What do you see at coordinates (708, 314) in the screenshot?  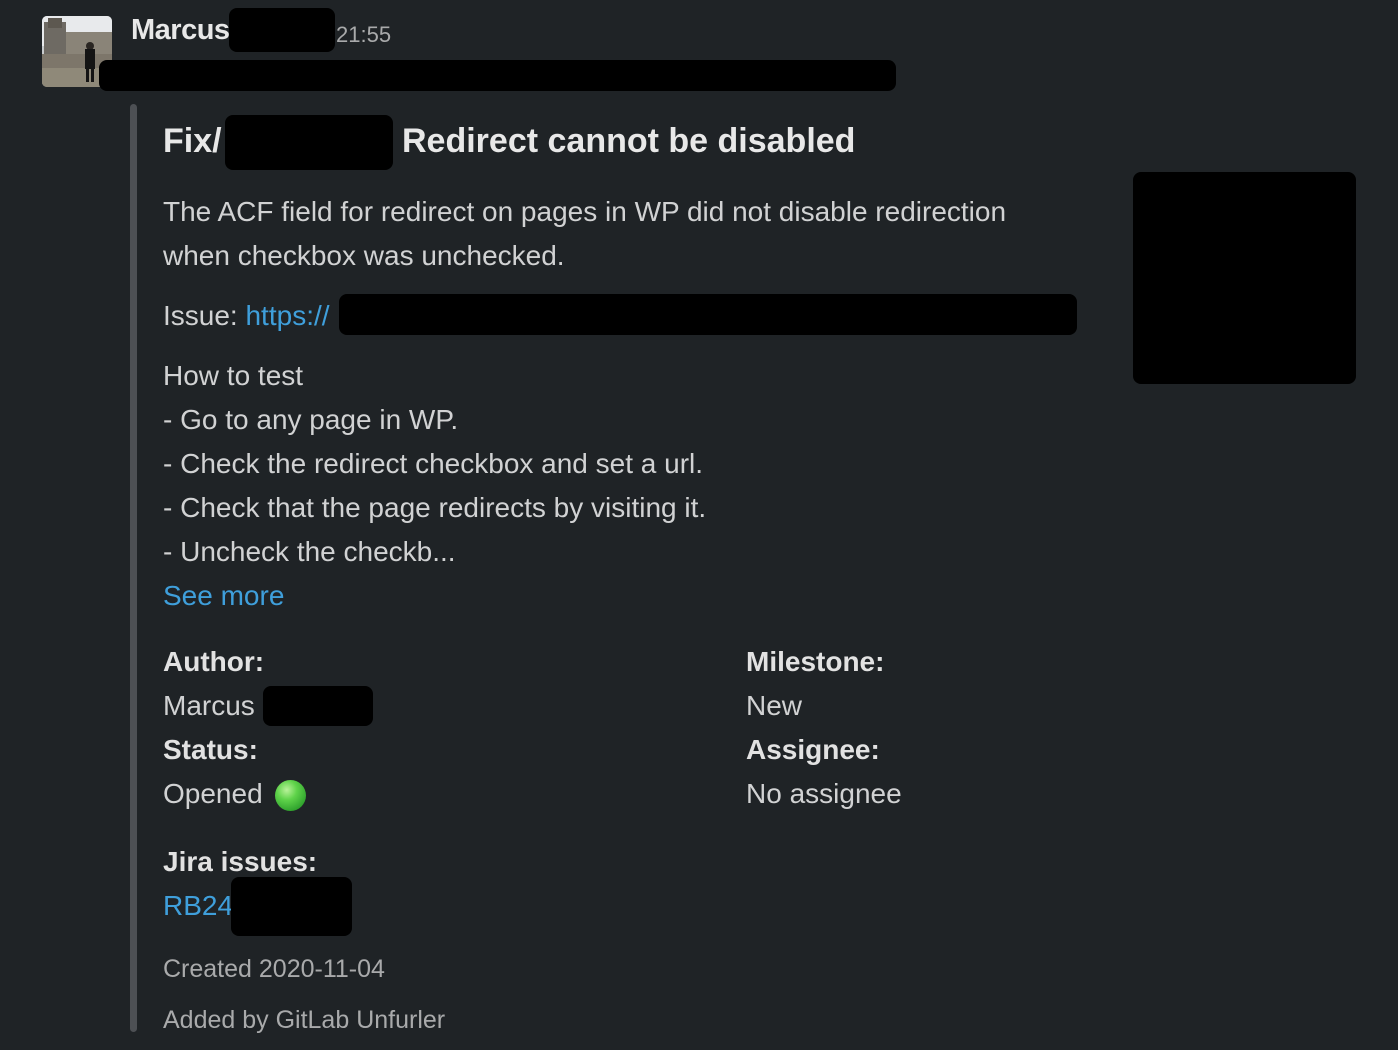 I see `redacted-issue-url` at bounding box center [708, 314].